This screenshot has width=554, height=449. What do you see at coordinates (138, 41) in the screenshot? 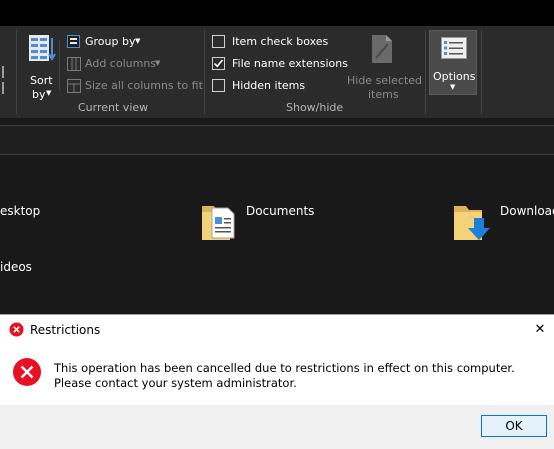
I see `group-by-dropdown-icon: ▼` at bounding box center [138, 41].